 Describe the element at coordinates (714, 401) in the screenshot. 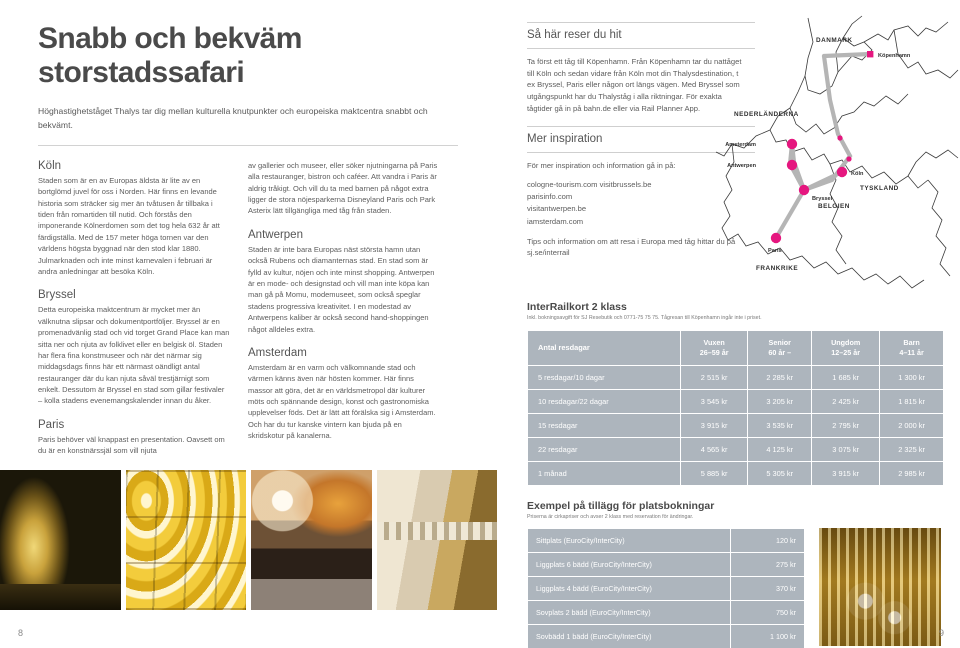

I see `cell-vuxen: 3 545 kr` at that location.